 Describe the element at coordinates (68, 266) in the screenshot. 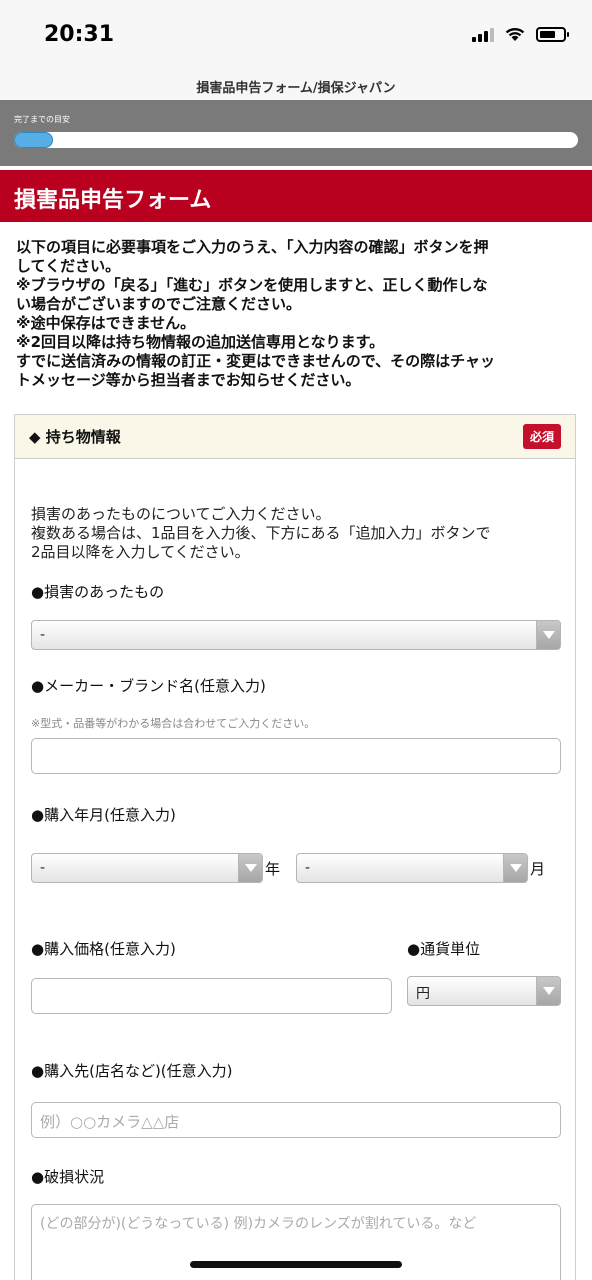

I see `intro-line: してください。` at that location.